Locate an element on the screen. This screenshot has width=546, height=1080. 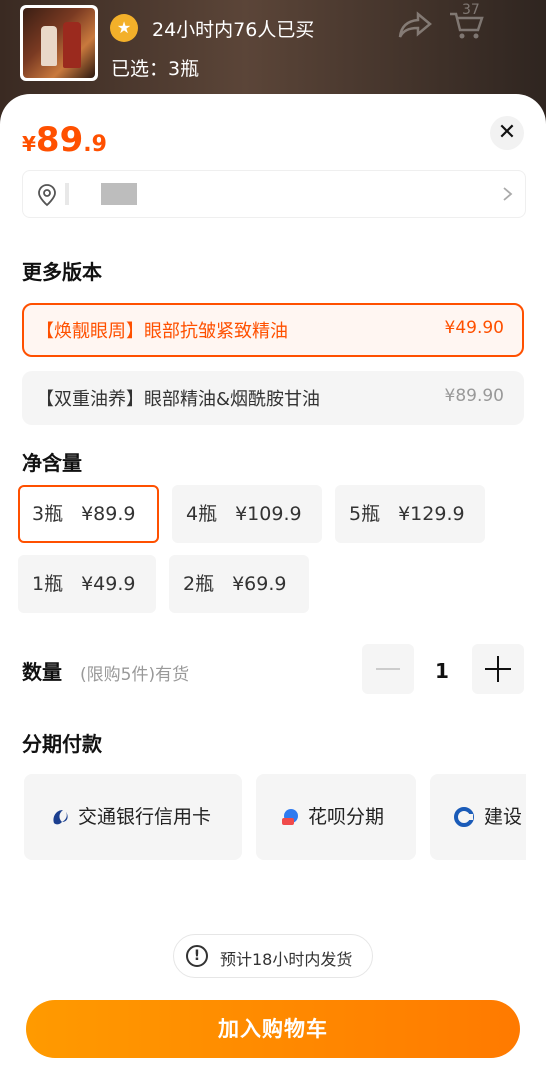
version-option: 【焕靓眼周】眼部抗皱紧致精油 ¥49.90 is located at coordinates (273, 330).